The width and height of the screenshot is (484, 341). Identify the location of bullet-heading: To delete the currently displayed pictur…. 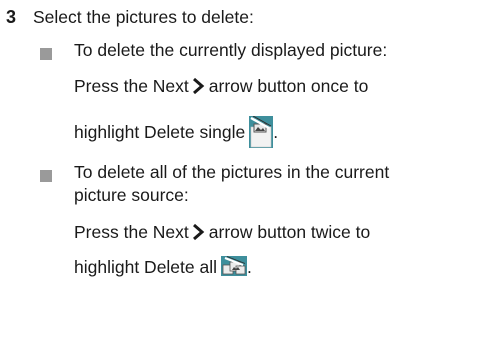
(231, 50).